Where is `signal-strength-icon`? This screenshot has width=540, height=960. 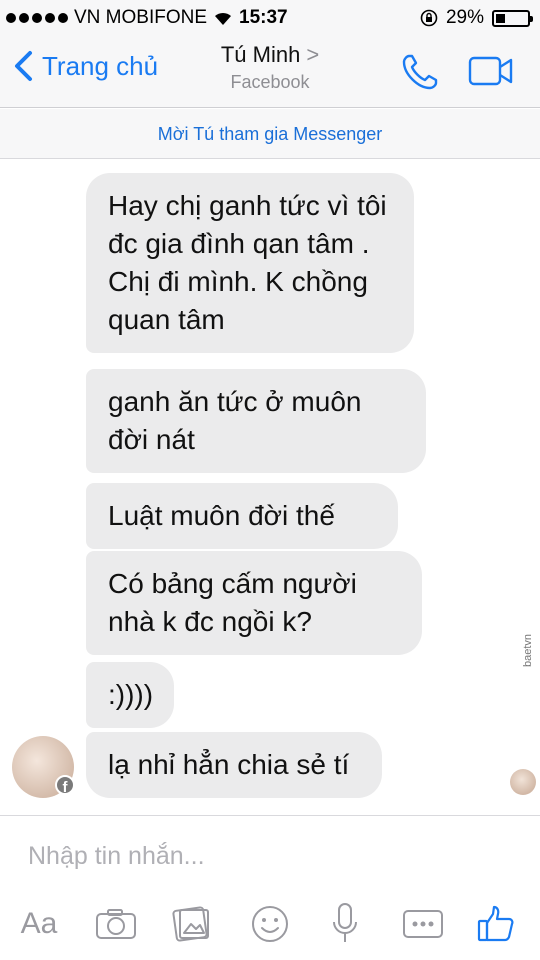 signal-strength-icon is located at coordinates (37, 18).